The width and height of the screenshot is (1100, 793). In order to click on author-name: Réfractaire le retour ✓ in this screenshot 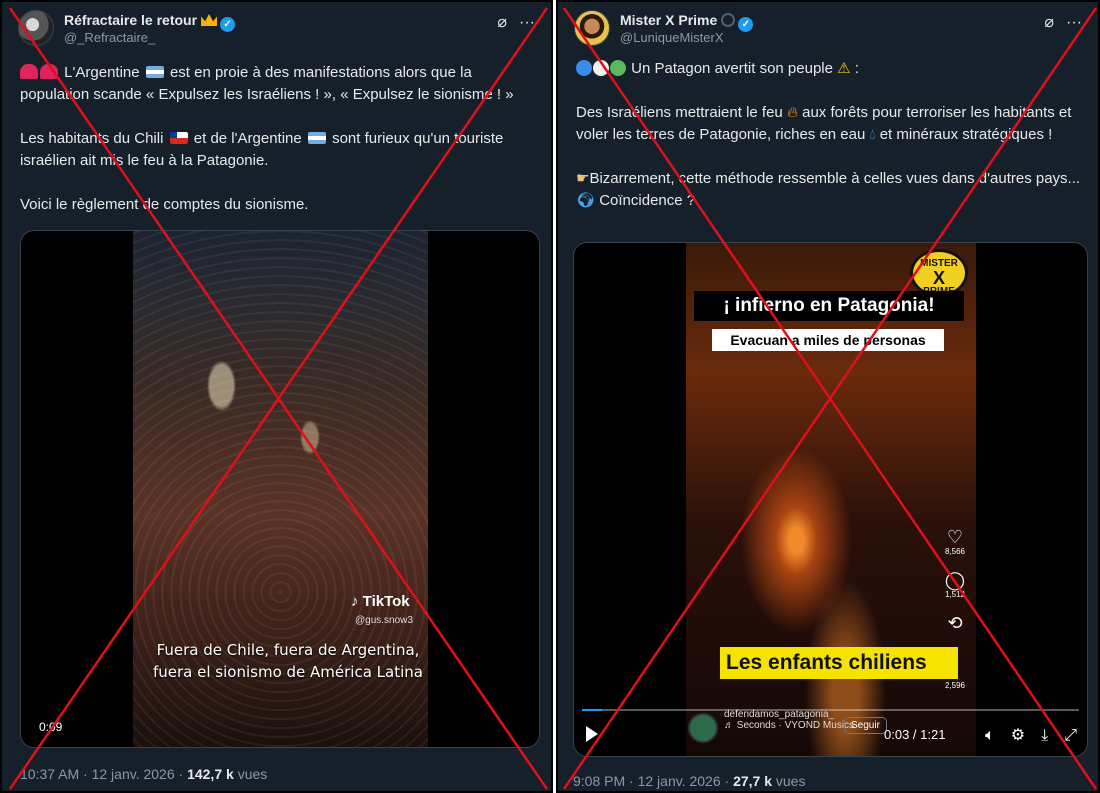, I will do `click(150, 22)`.